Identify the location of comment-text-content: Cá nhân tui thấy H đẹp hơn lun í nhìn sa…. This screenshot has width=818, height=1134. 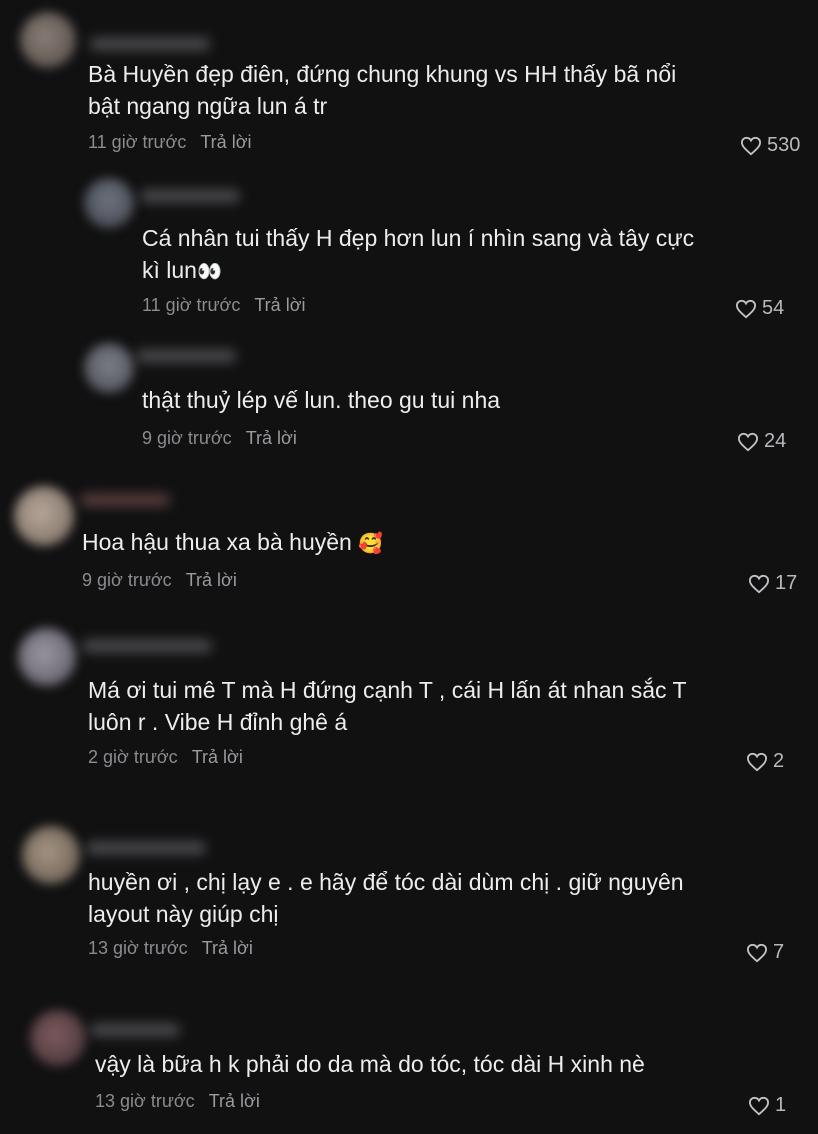
(421, 254).